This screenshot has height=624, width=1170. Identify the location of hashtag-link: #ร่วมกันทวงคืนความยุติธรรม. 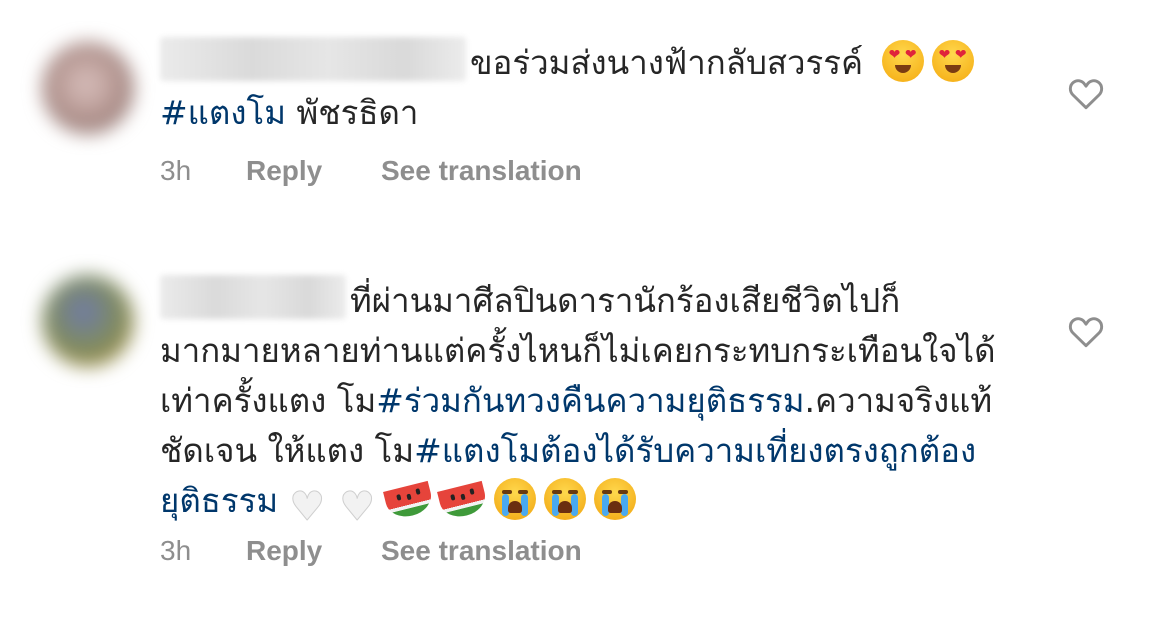
(590, 400).